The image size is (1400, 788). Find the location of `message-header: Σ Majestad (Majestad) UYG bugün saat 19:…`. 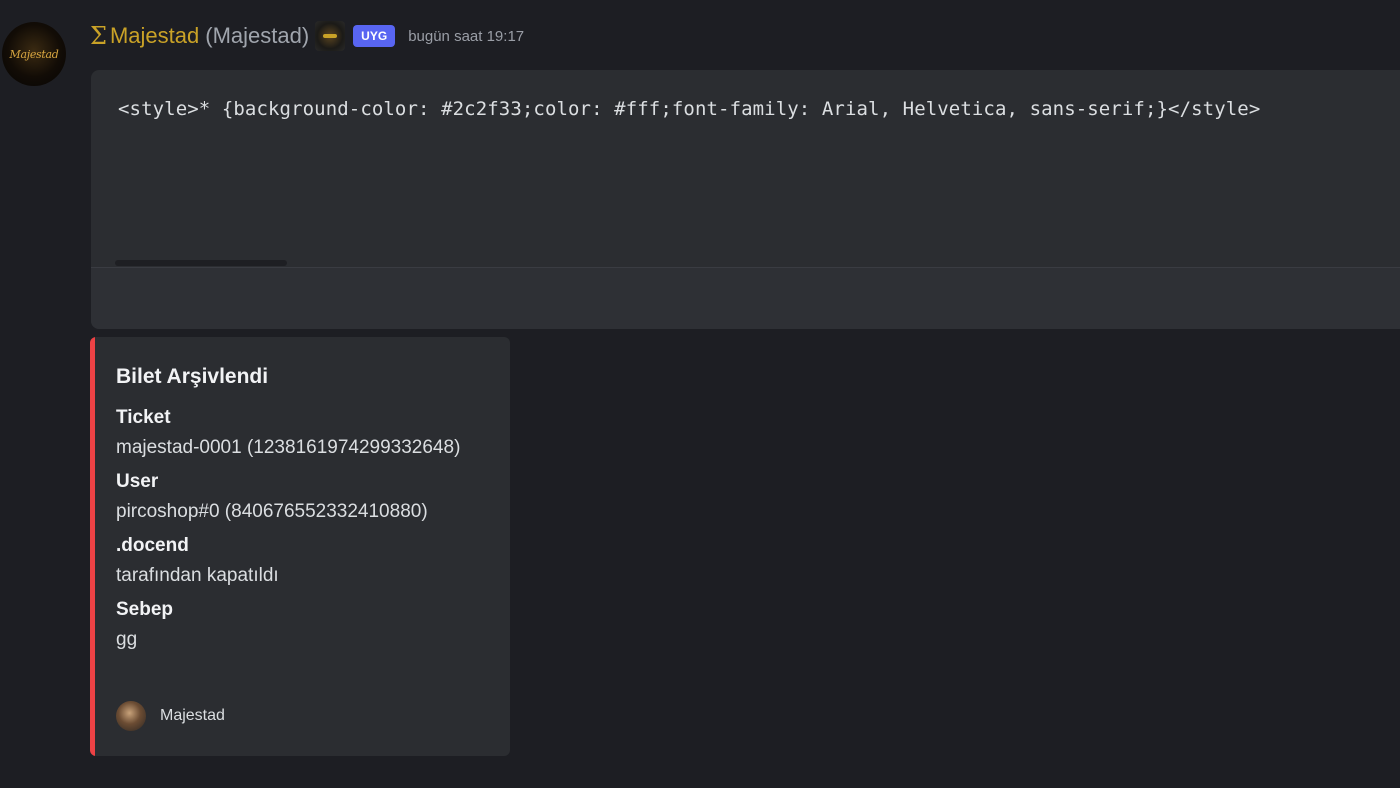

message-header: Σ Majestad (Majestad) UYG bugün saat 19:… is located at coordinates (307, 36).